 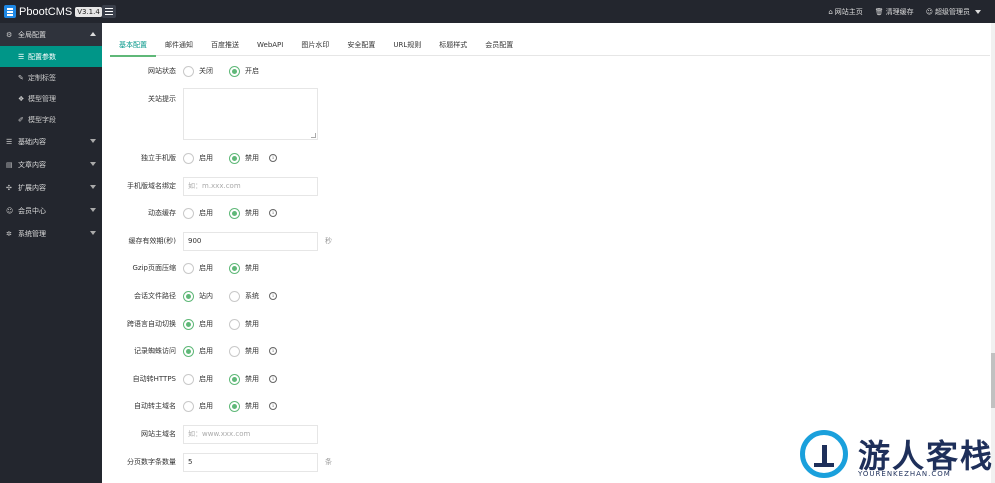 What do you see at coordinates (453, 45) in the screenshot?
I see `tab-title-style: 标题样式` at bounding box center [453, 45].